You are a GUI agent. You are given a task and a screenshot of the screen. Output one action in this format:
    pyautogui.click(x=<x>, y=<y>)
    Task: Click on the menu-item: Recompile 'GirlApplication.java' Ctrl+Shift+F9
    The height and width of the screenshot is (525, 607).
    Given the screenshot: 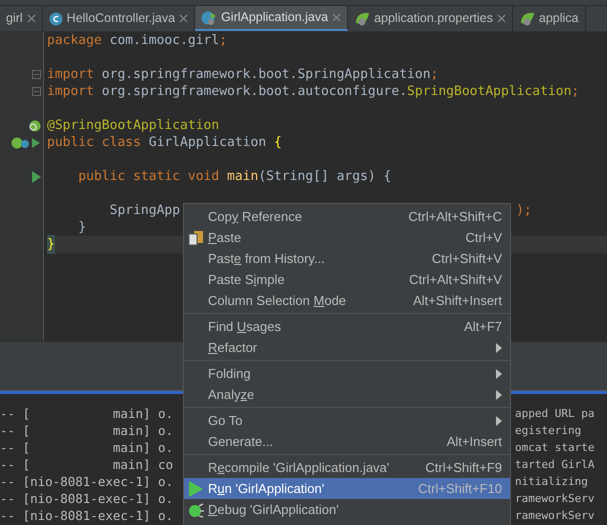 What is the action you would take?
    pyautogui.click(x=347, y=467)
    